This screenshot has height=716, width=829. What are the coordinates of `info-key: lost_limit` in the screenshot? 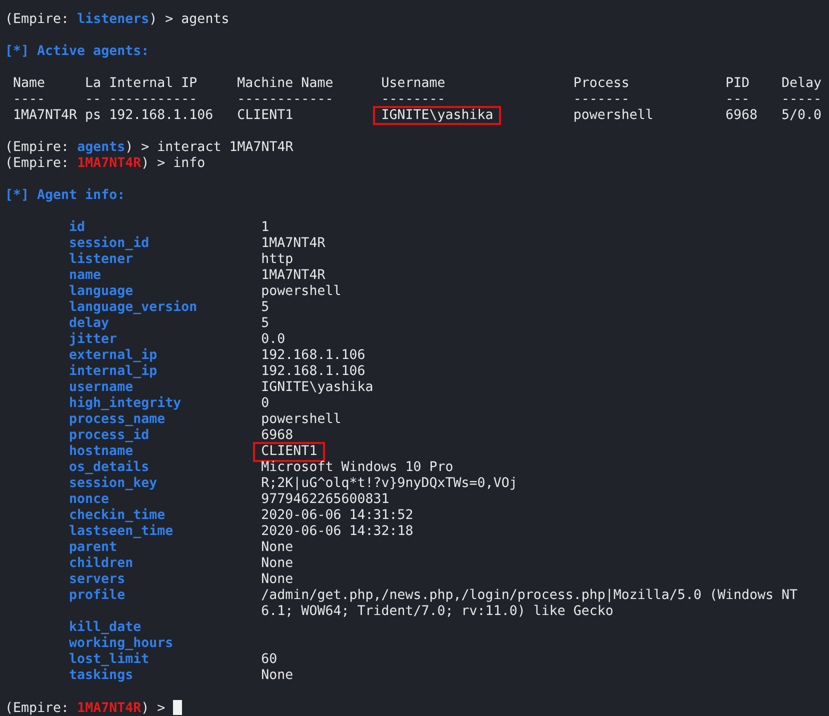 It's located at (109, 659).